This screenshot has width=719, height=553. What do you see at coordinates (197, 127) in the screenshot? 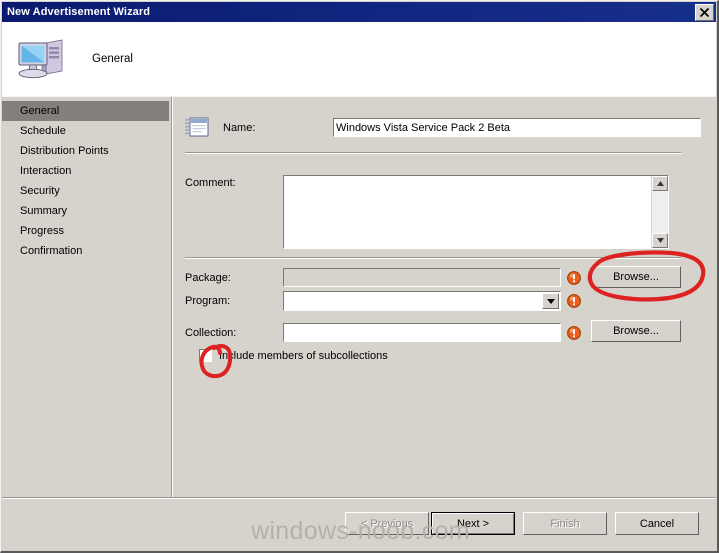
I see `advertisement-icon` at bounding box center [197, 127].